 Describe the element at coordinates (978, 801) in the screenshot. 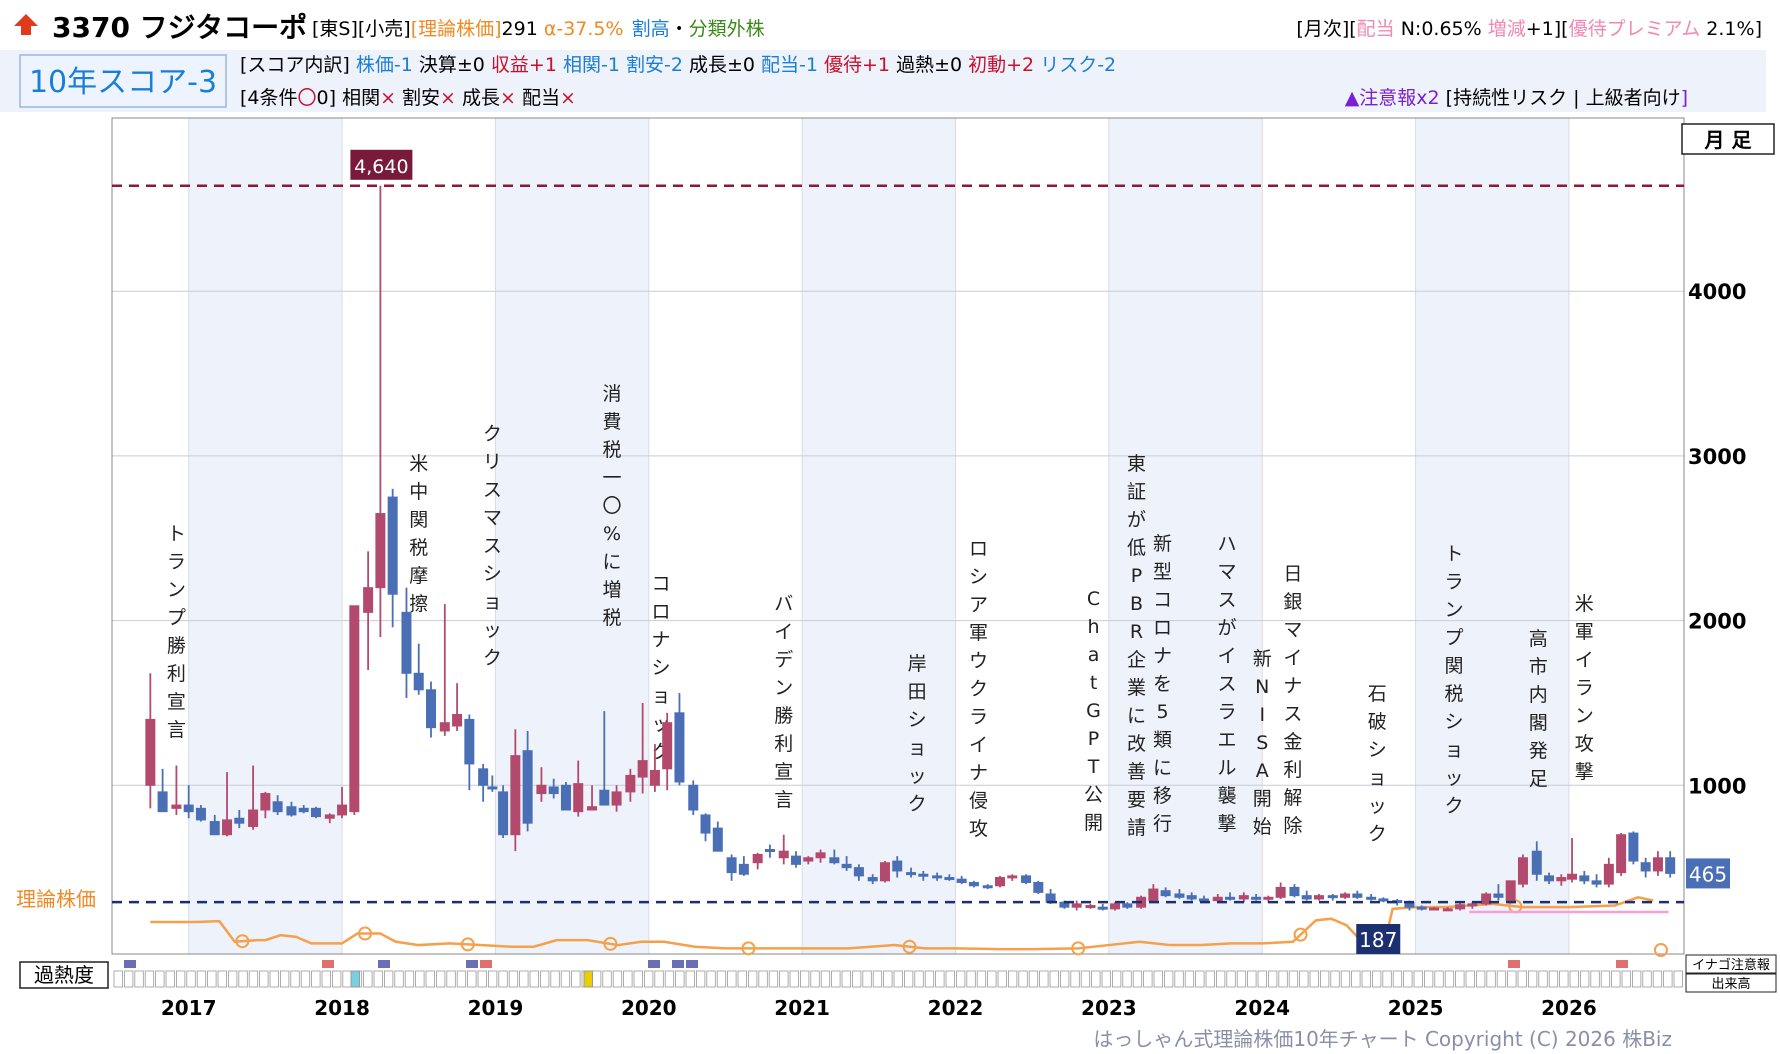

I see `event-char: 侵` at that location.